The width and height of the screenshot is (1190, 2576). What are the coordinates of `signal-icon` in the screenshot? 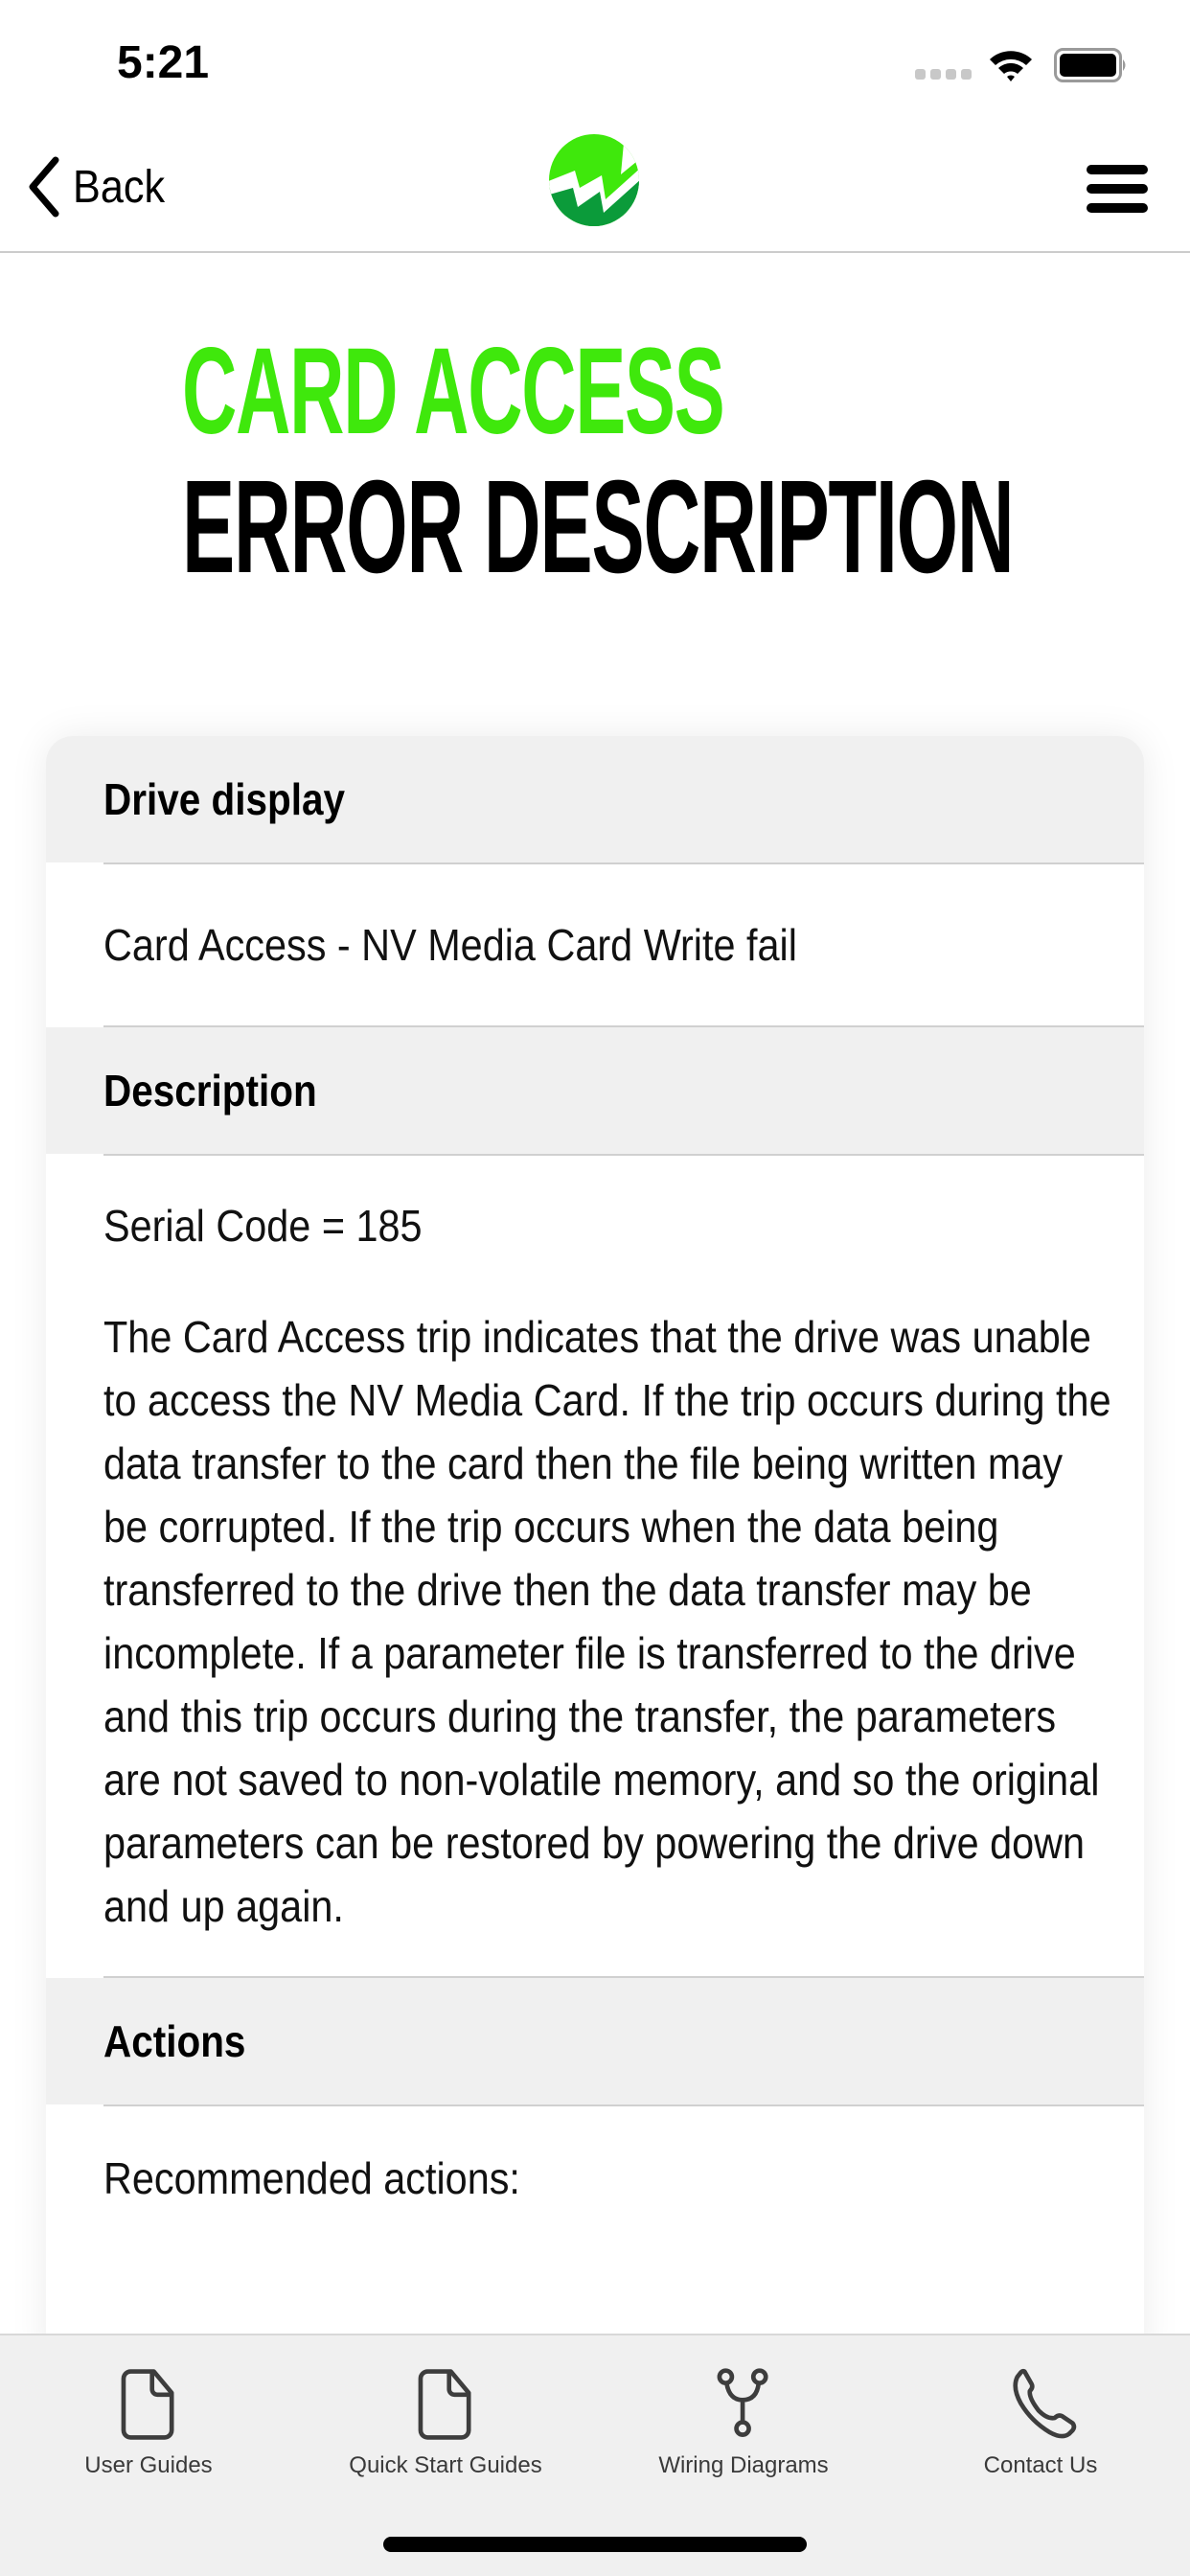 It's located at (944, 74).